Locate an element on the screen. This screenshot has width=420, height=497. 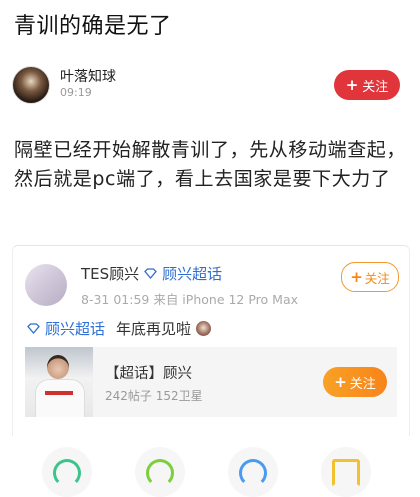
post-content: 隔壁已经开始解散青训了，先从移动端查起，然后就是pc端了，看上去国家是要下大力了 is located at coordinates (210, 164).